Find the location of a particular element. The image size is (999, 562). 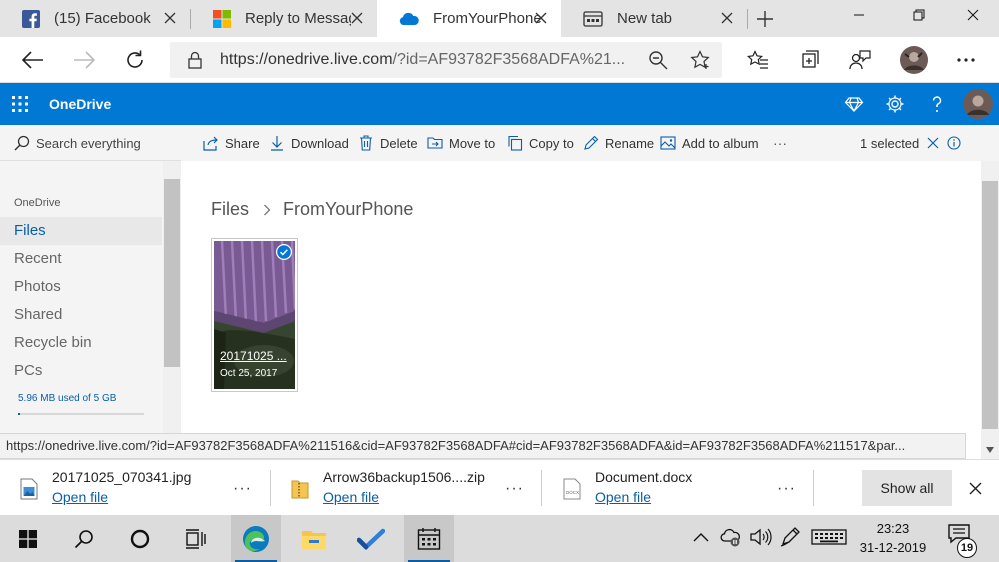

settings-more-button is located at coordinates (966, 60).